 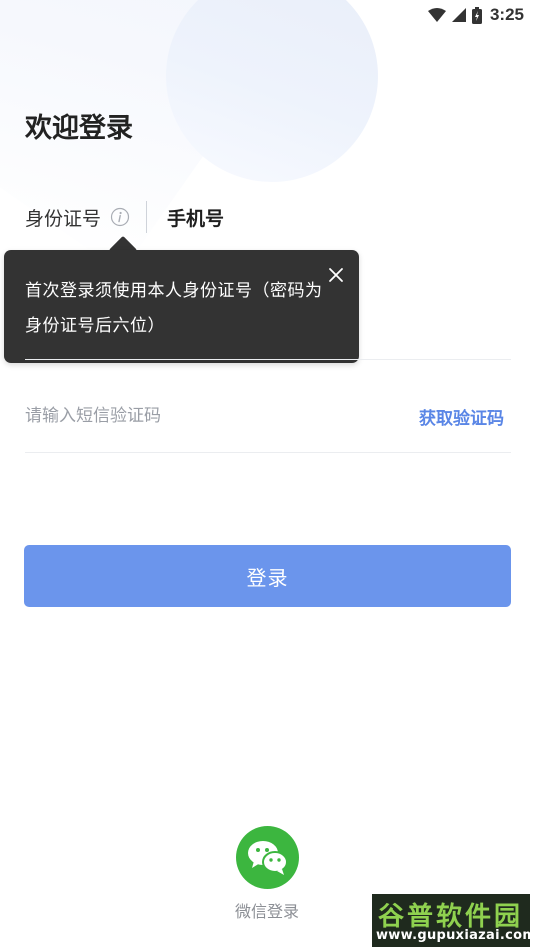 I want to click on tab-id-card: 身份证号, so click(x=63, y=217).